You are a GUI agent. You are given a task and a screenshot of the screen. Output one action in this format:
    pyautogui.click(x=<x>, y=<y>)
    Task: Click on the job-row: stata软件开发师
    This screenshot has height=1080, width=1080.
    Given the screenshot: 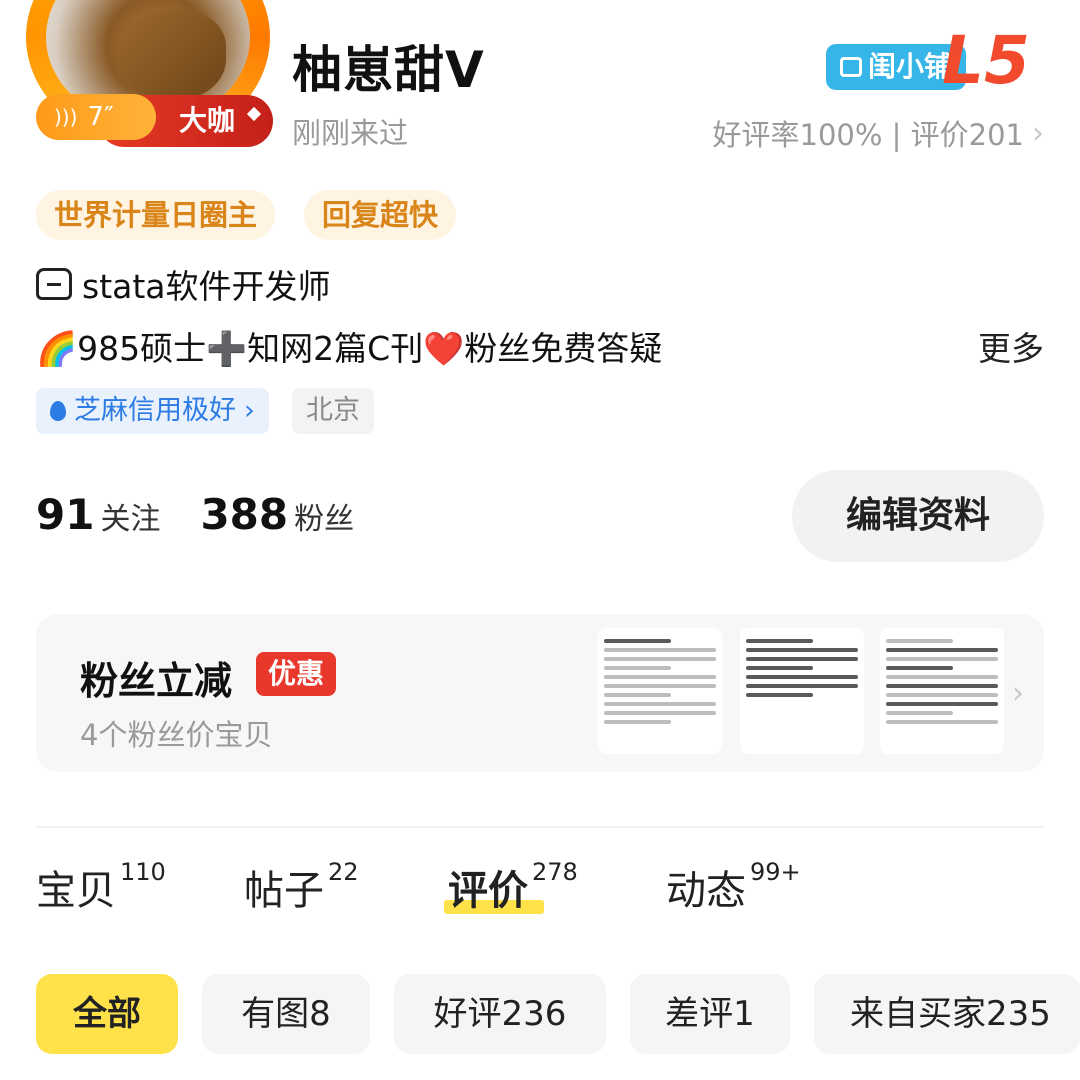 What is the action you would take?
    pyautogui.click(x=183, y=284)
    